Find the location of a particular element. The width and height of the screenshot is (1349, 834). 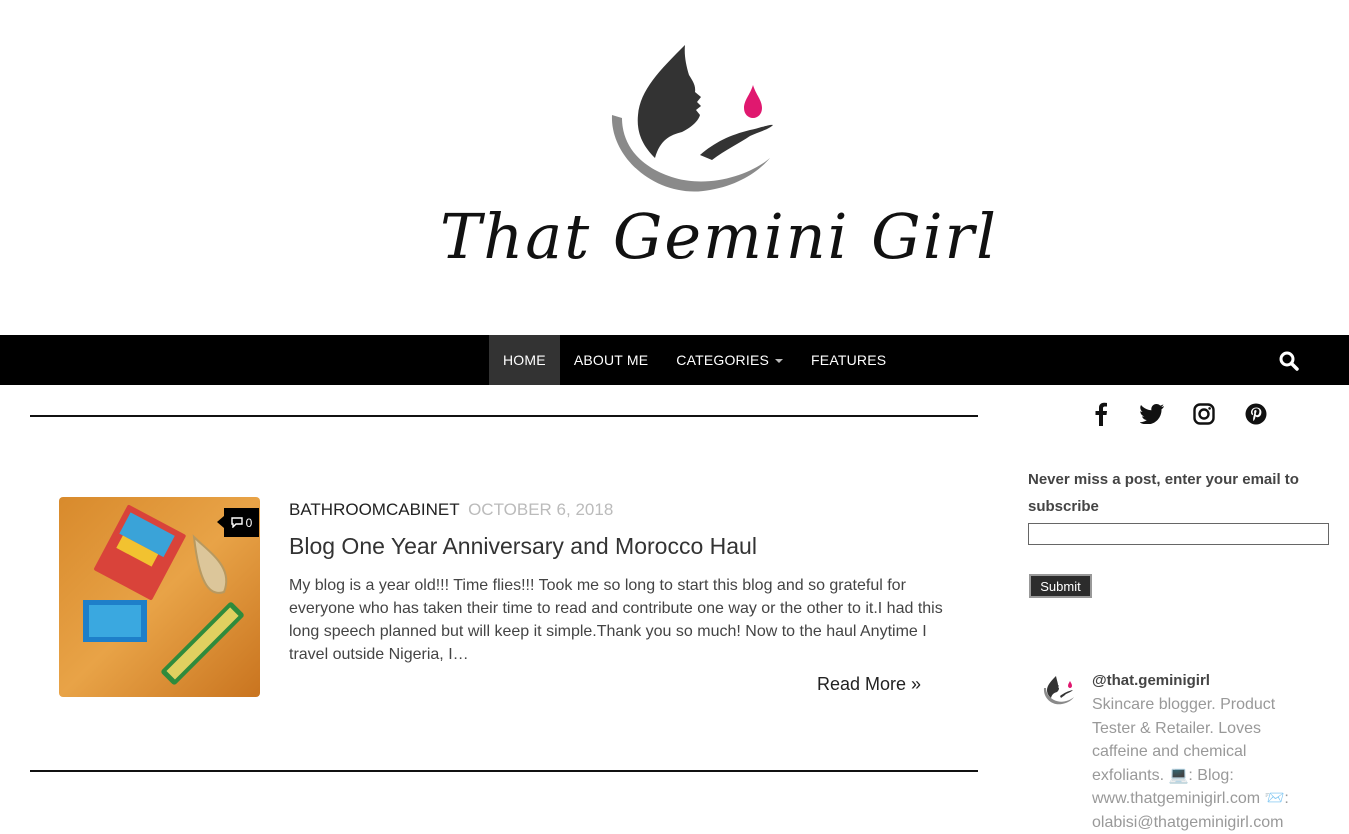

instagram-icon is located at coordinates (1204, 414).